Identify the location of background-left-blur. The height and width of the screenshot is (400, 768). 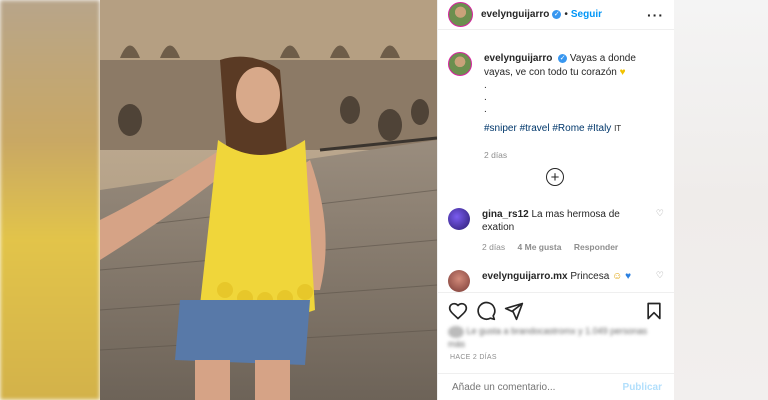
(50, 200).